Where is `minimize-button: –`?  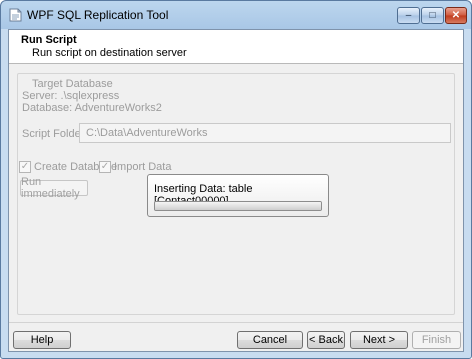
minimize-button: – is located at coordinates (408, 15).